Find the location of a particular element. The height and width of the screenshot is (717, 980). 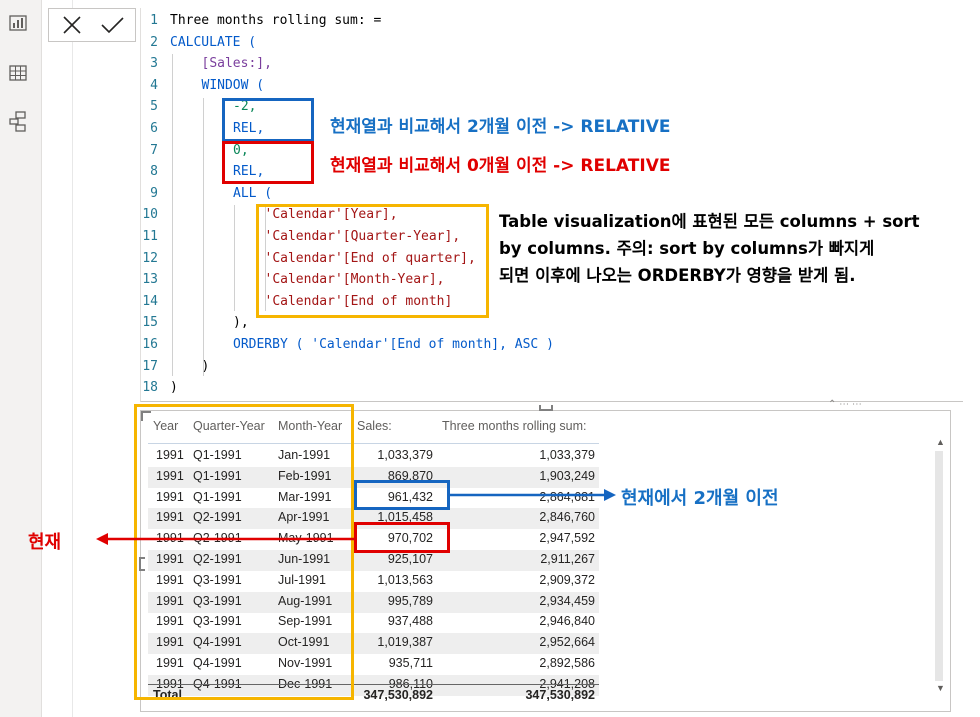

table-cell: 937,488 is located at coordinates (410, 621).